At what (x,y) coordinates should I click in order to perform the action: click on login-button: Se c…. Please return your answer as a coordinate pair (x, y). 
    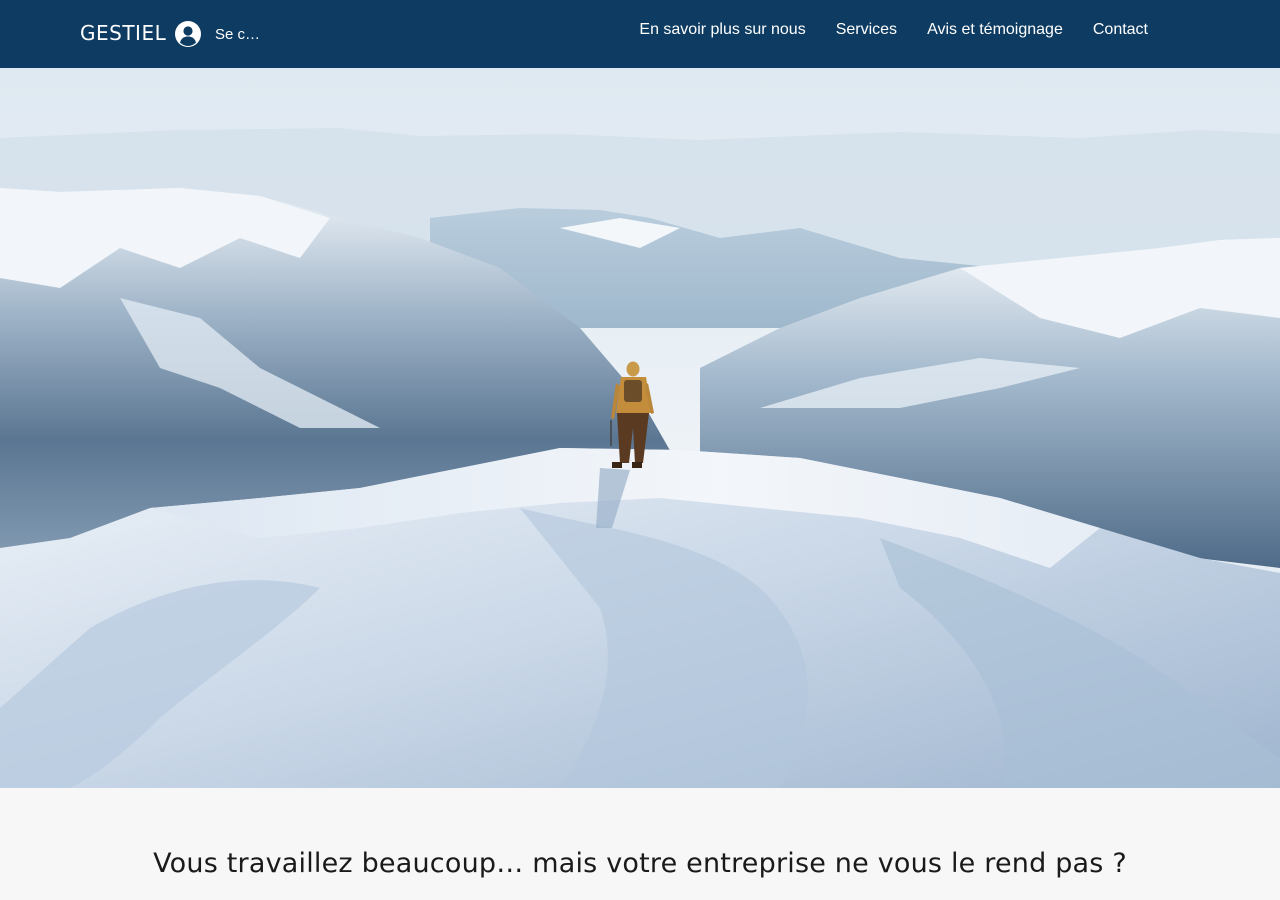
    Looking at the image, I should click on (217, 34).